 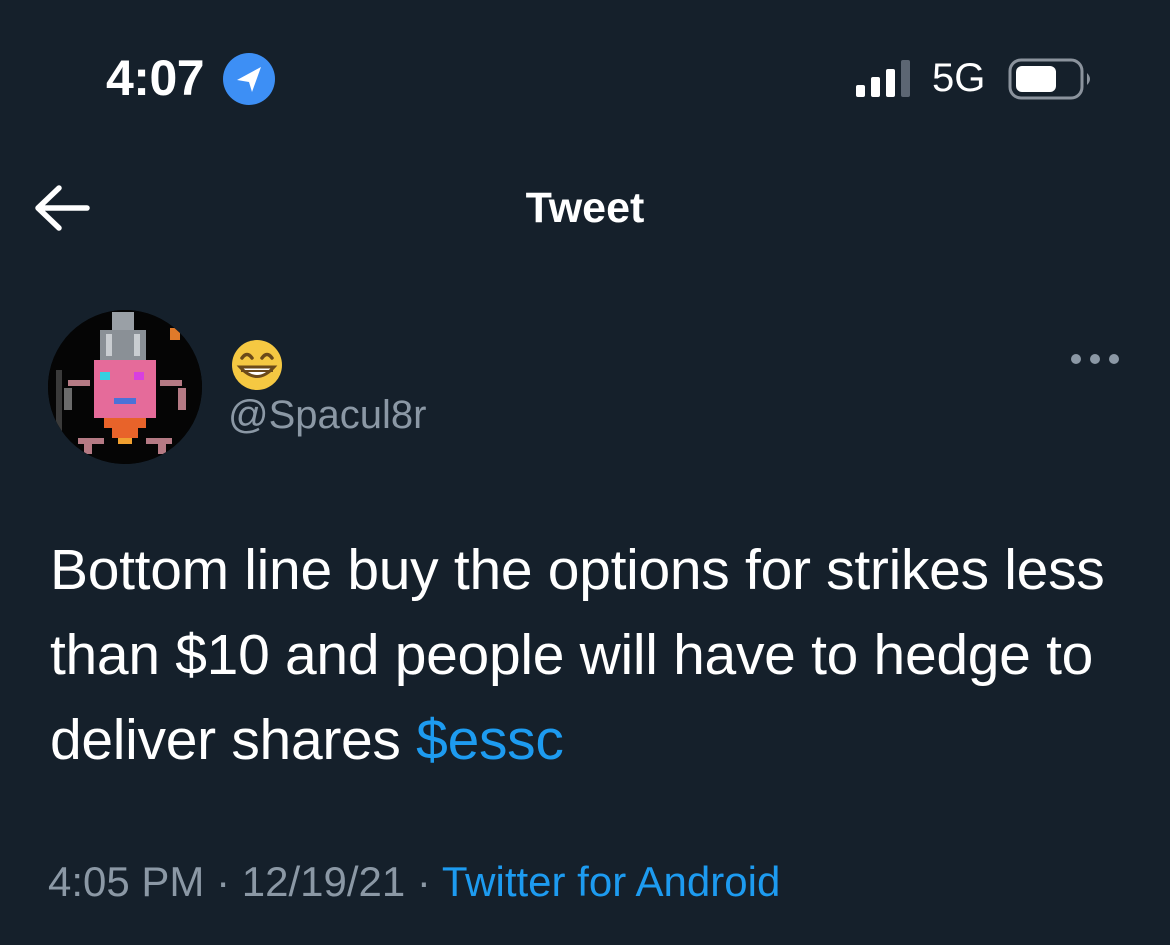 I want to click on avatar, so click(x=125, y=387).